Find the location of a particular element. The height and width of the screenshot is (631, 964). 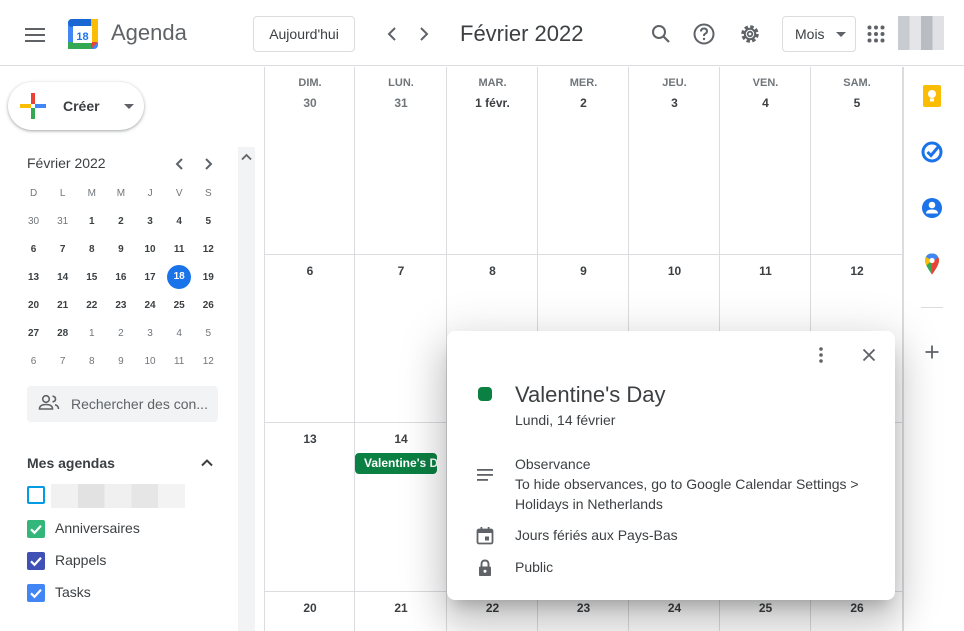

mini-calendar-day: 23 is located at coordinates (120, 305).